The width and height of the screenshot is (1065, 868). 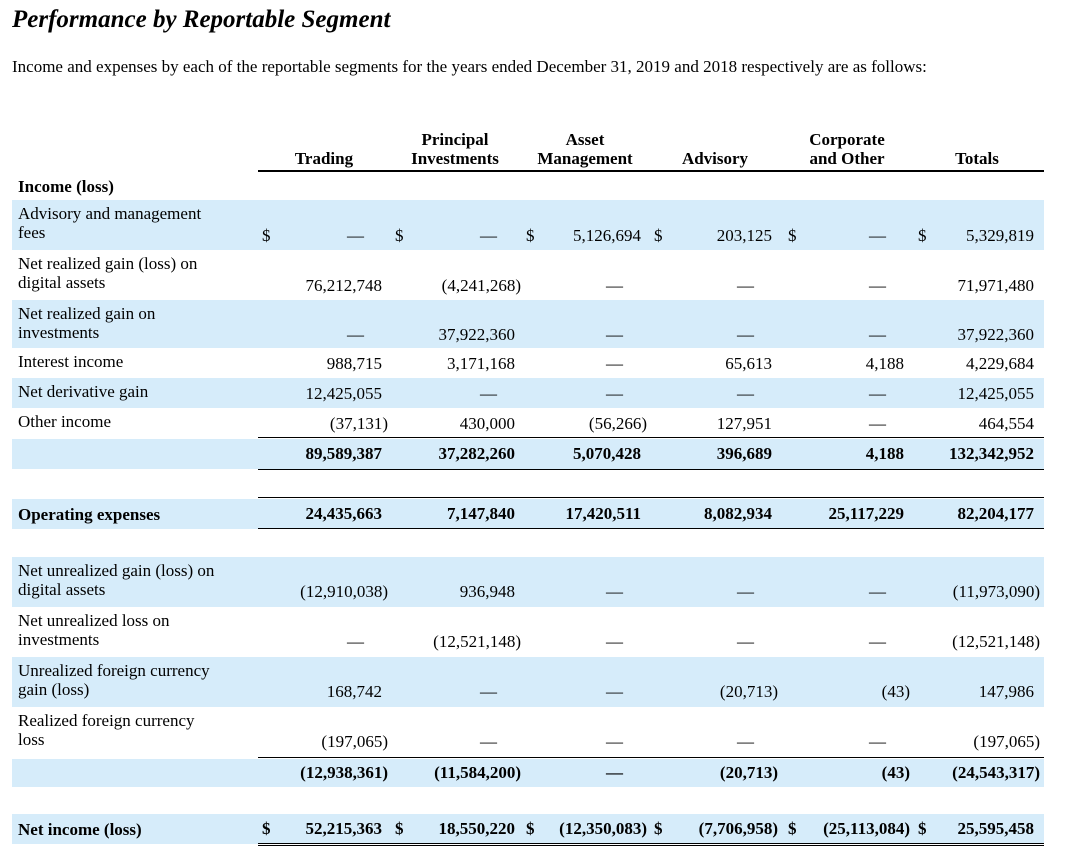 I want to click on value-cell: 132,342,952, so click(x=991, y=453).